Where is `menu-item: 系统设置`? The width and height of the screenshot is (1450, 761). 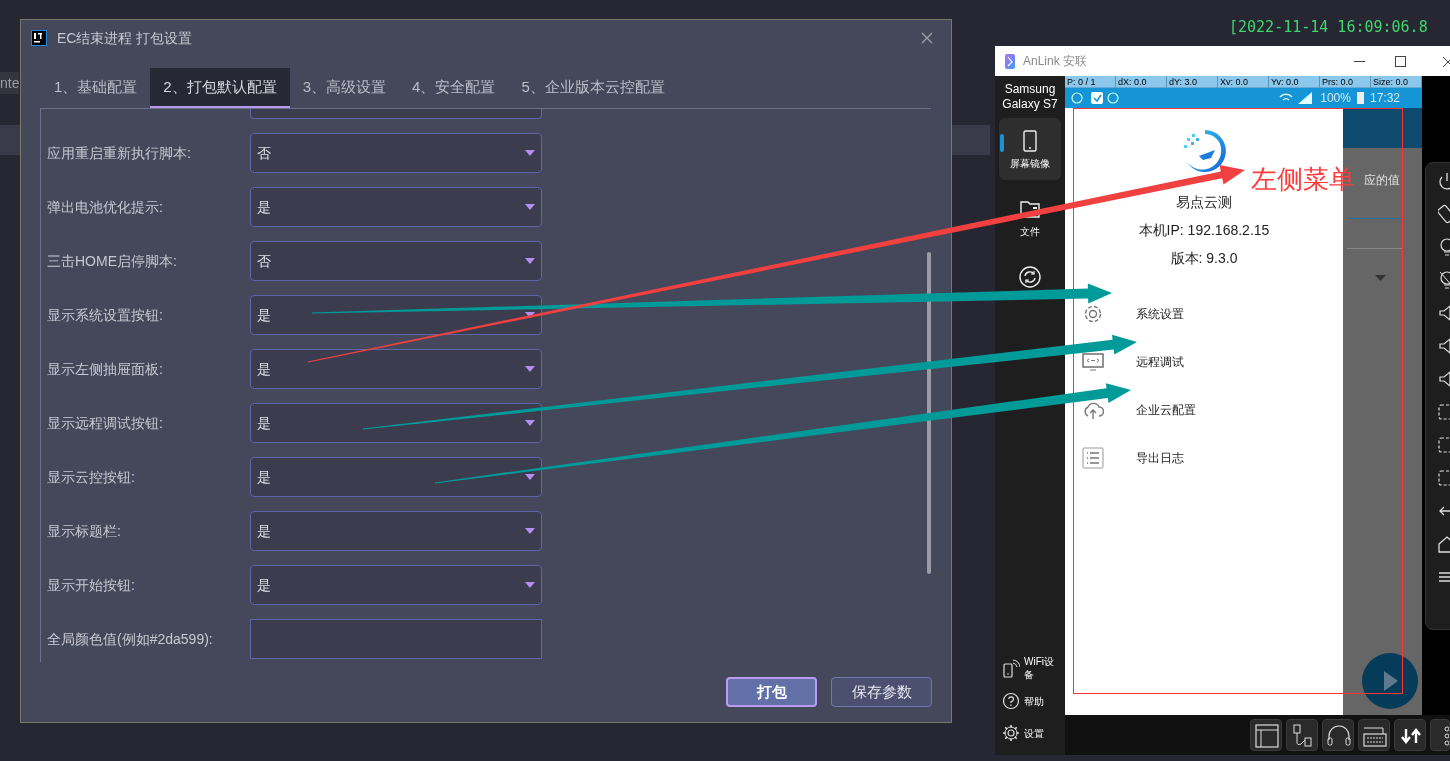 menu-item: 系统设置 is located at coordinates (1204, 314).